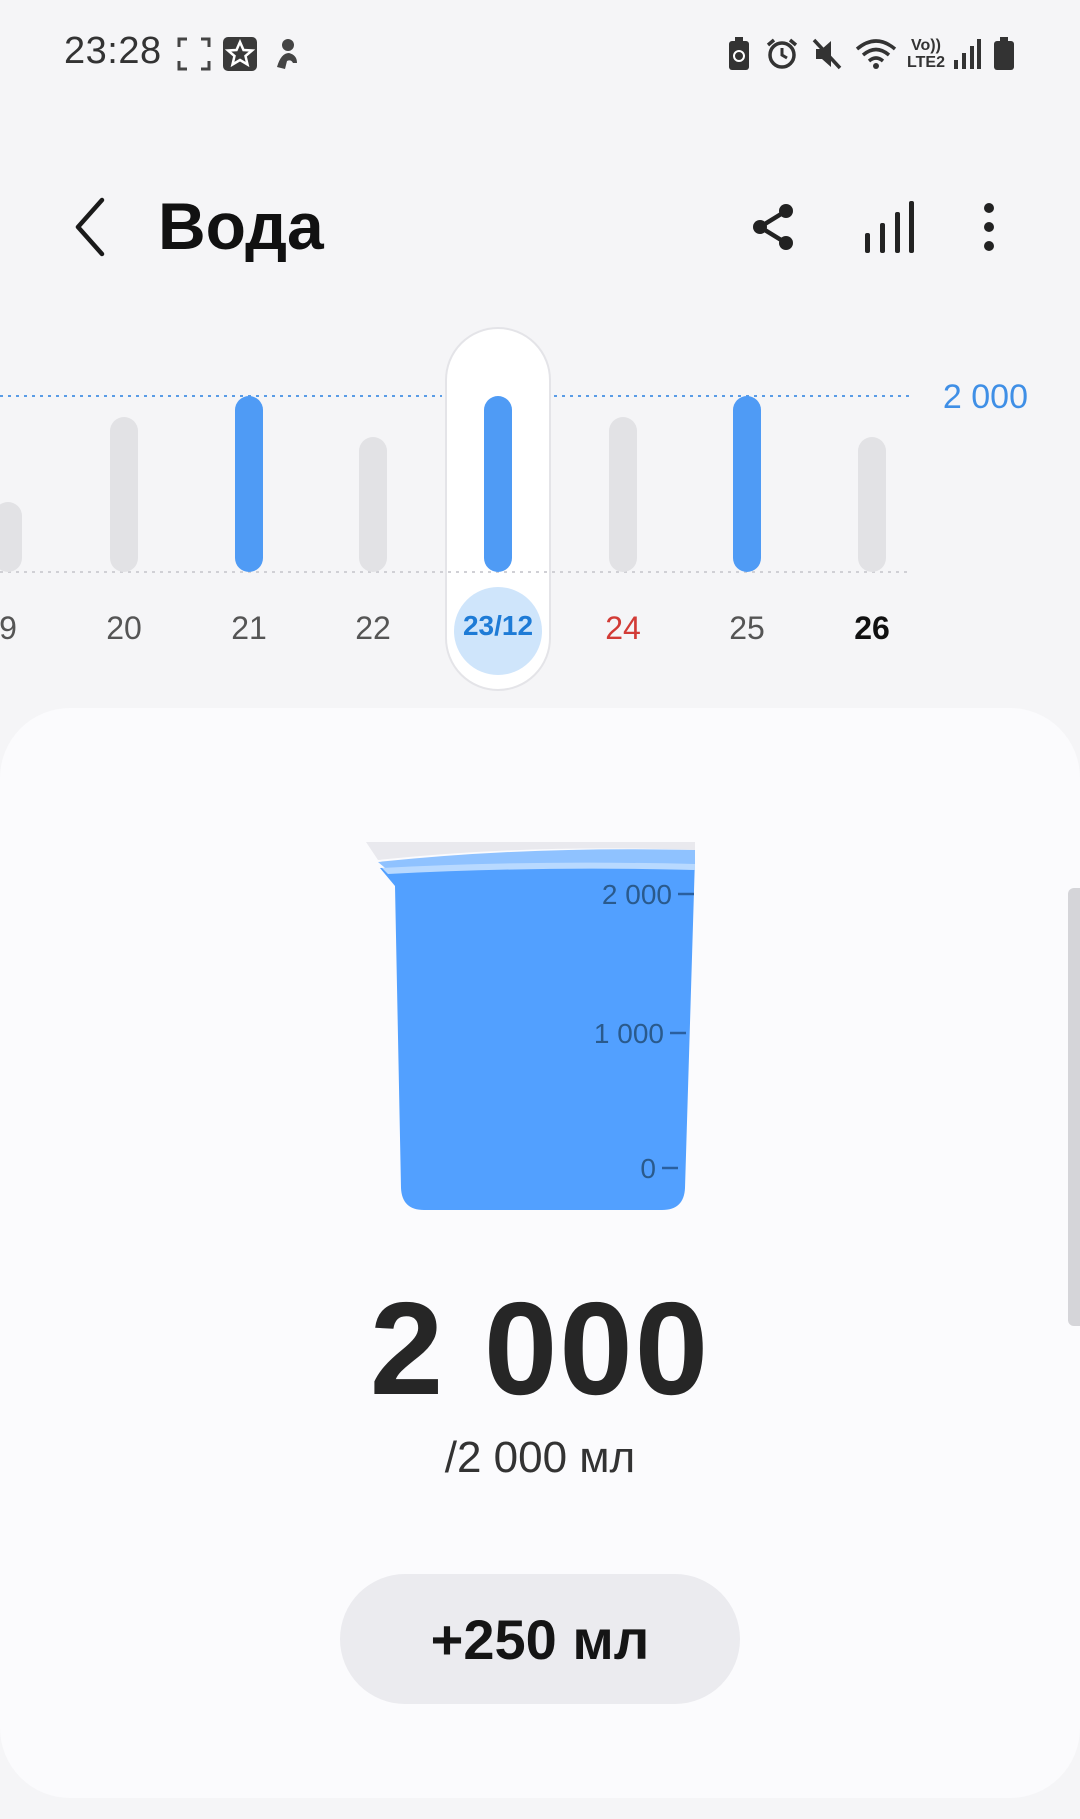 This screenshot has width=1080, height=1819. I want to click on intake-goal: /2 000 мл, so click(540, 1457).